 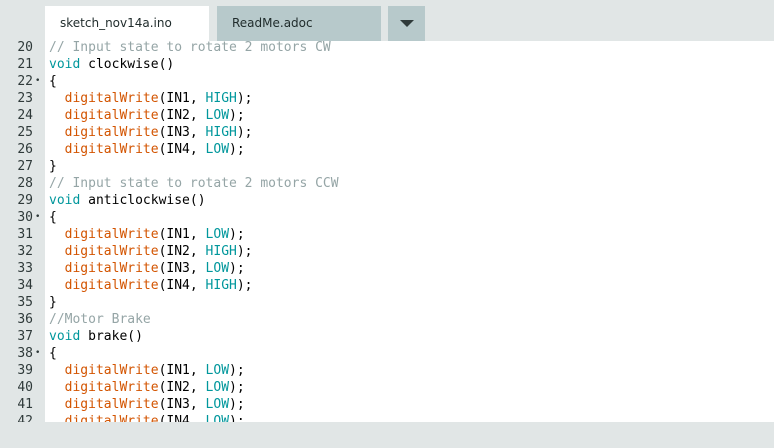 I want to click on code-line: digitalWrite(IN3, HIGH);, so click(x=151, y=132).